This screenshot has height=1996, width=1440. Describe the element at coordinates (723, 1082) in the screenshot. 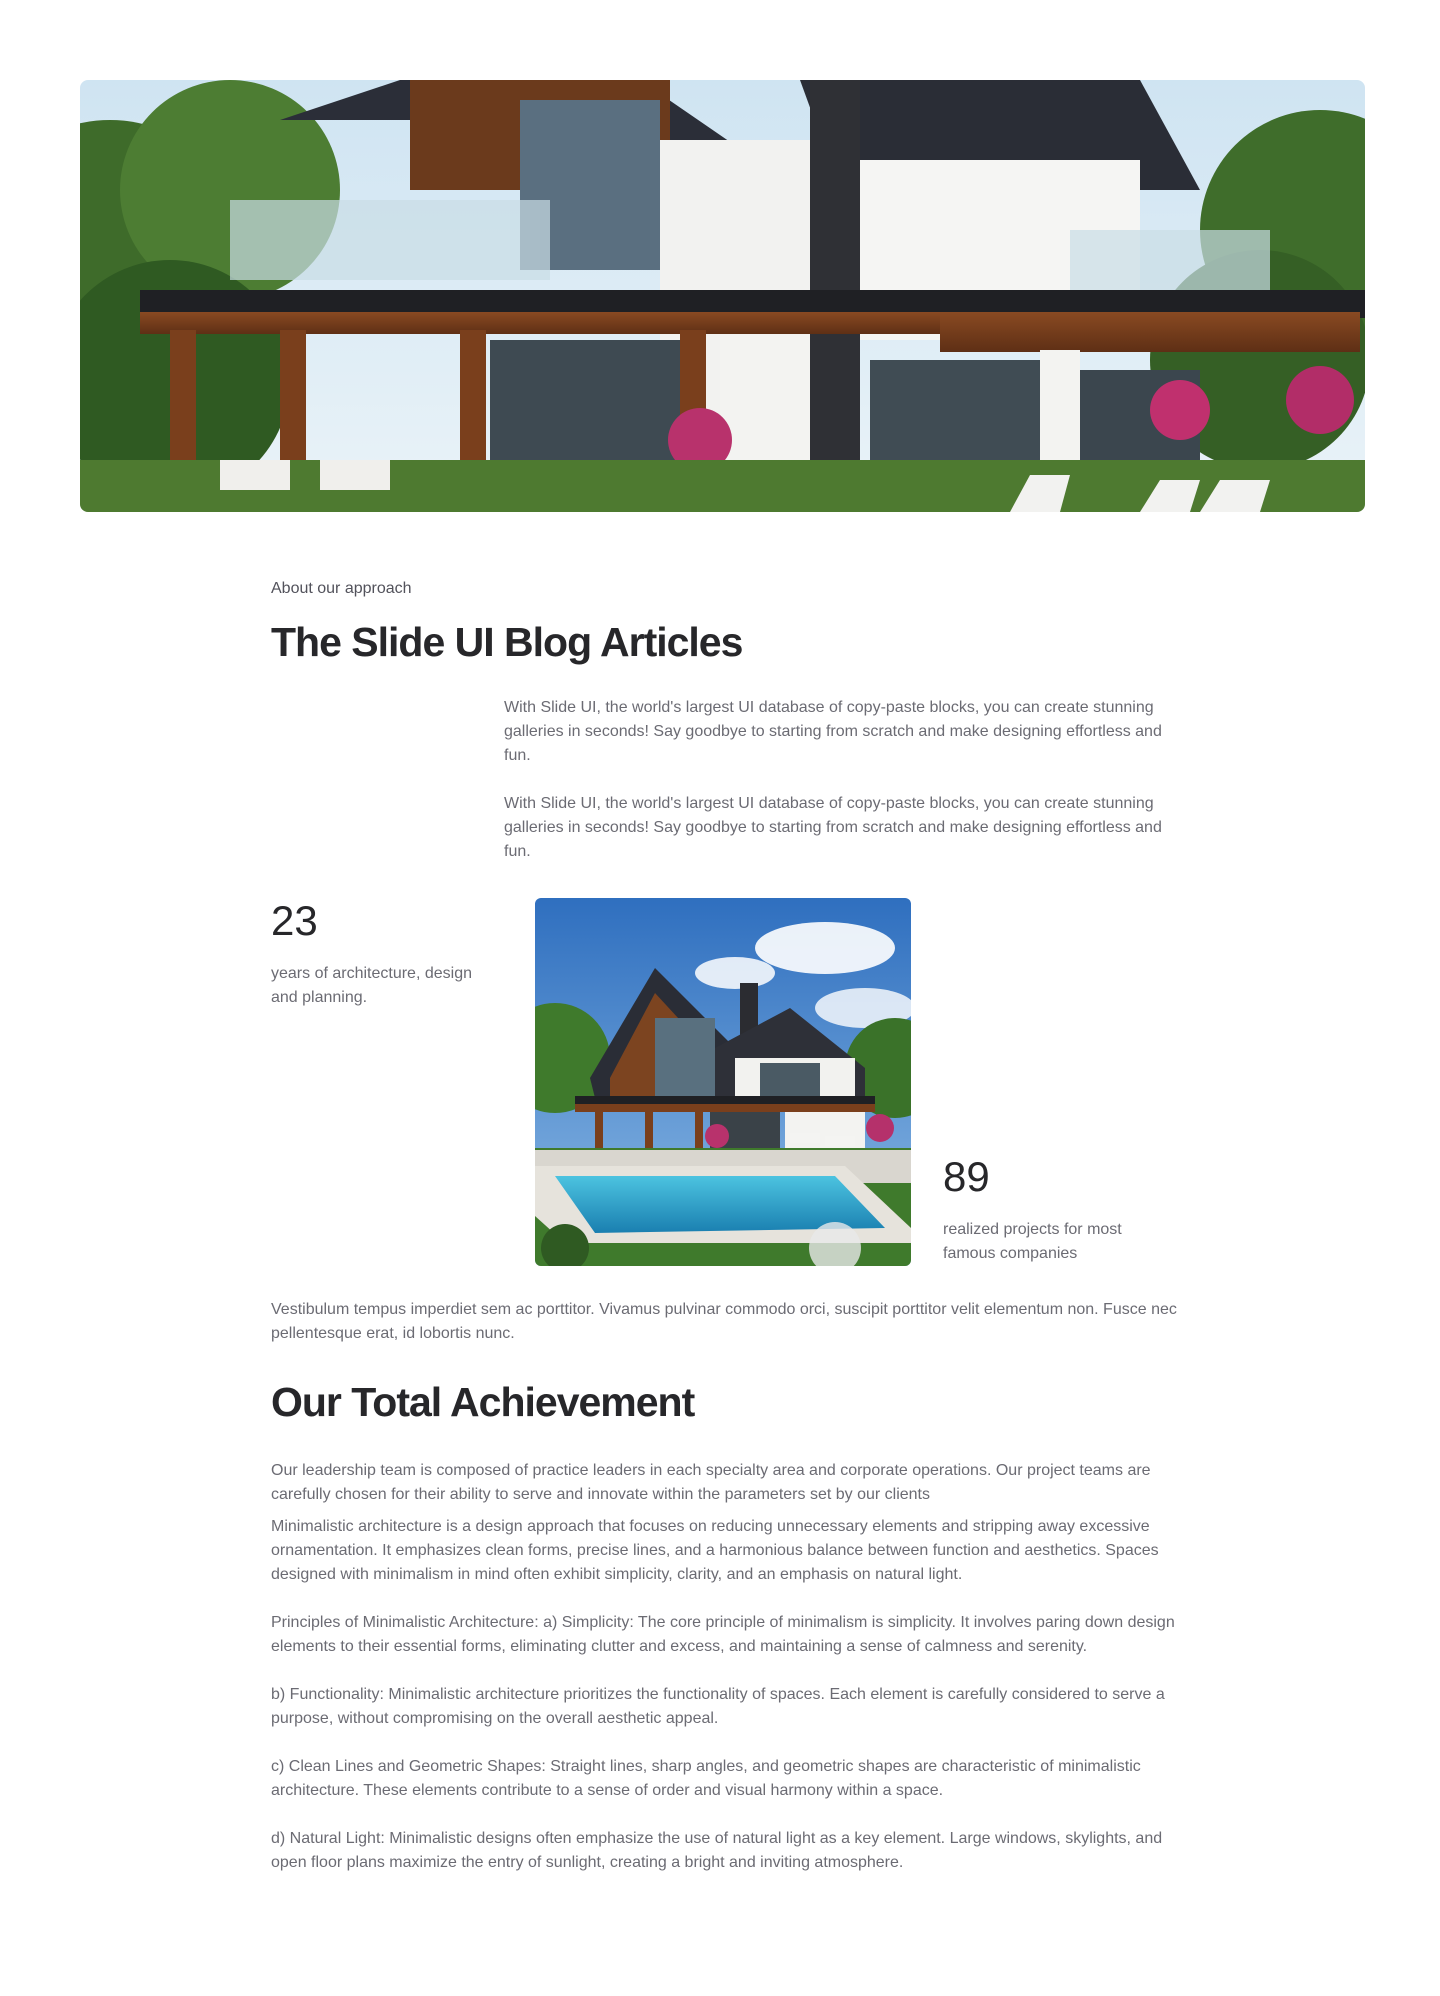

I see `house-pool-image` at that location.